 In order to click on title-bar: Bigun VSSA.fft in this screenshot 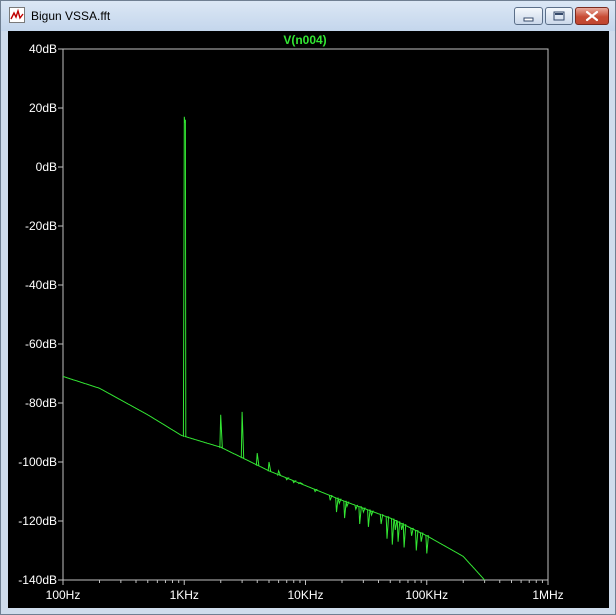, I will do `click(308, 16)`.